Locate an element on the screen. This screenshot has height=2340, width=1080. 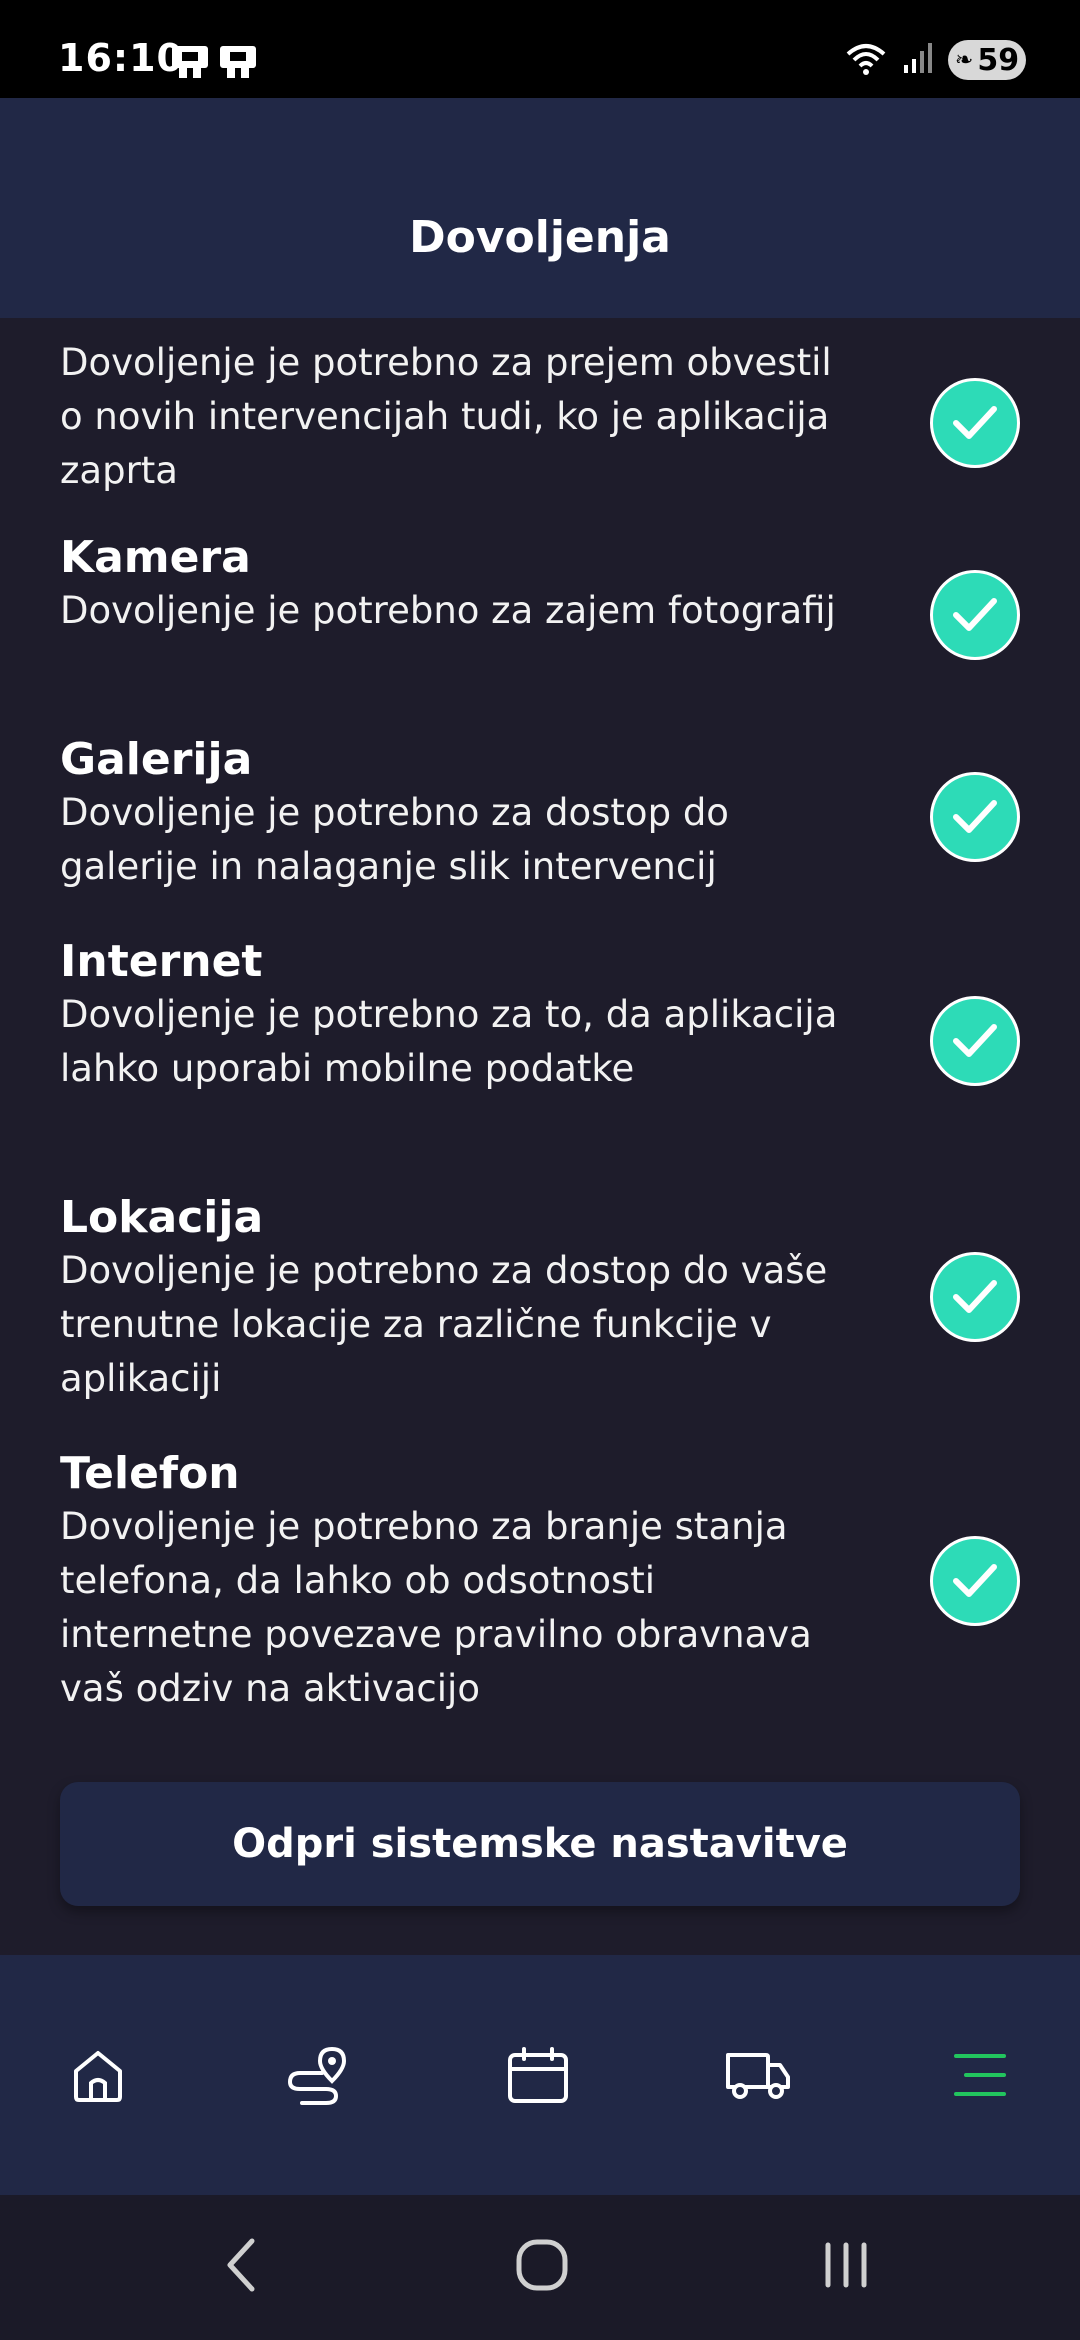
truck-icon is located at coordinates (758, 2077).